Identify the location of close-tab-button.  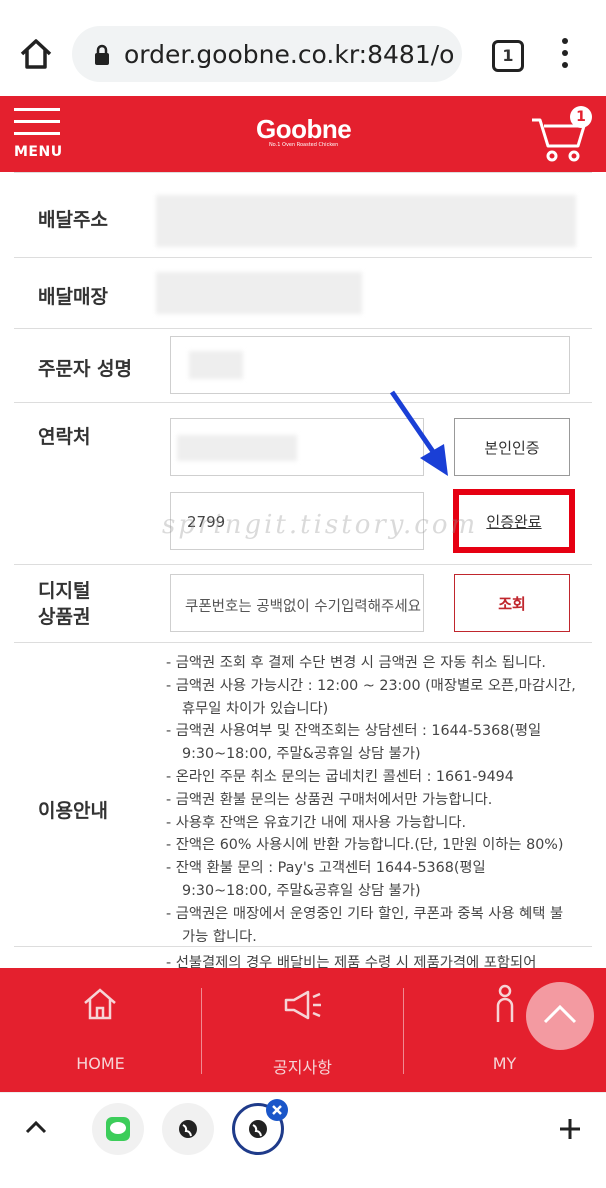
(277, 1110).